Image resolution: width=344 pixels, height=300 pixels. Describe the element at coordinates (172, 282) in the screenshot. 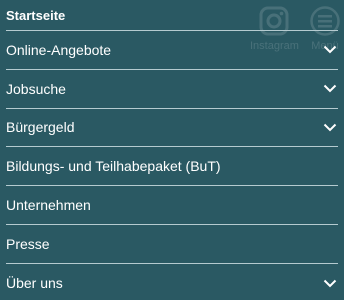

I see `nav-item-ueber-uns: Über uns` at that location.